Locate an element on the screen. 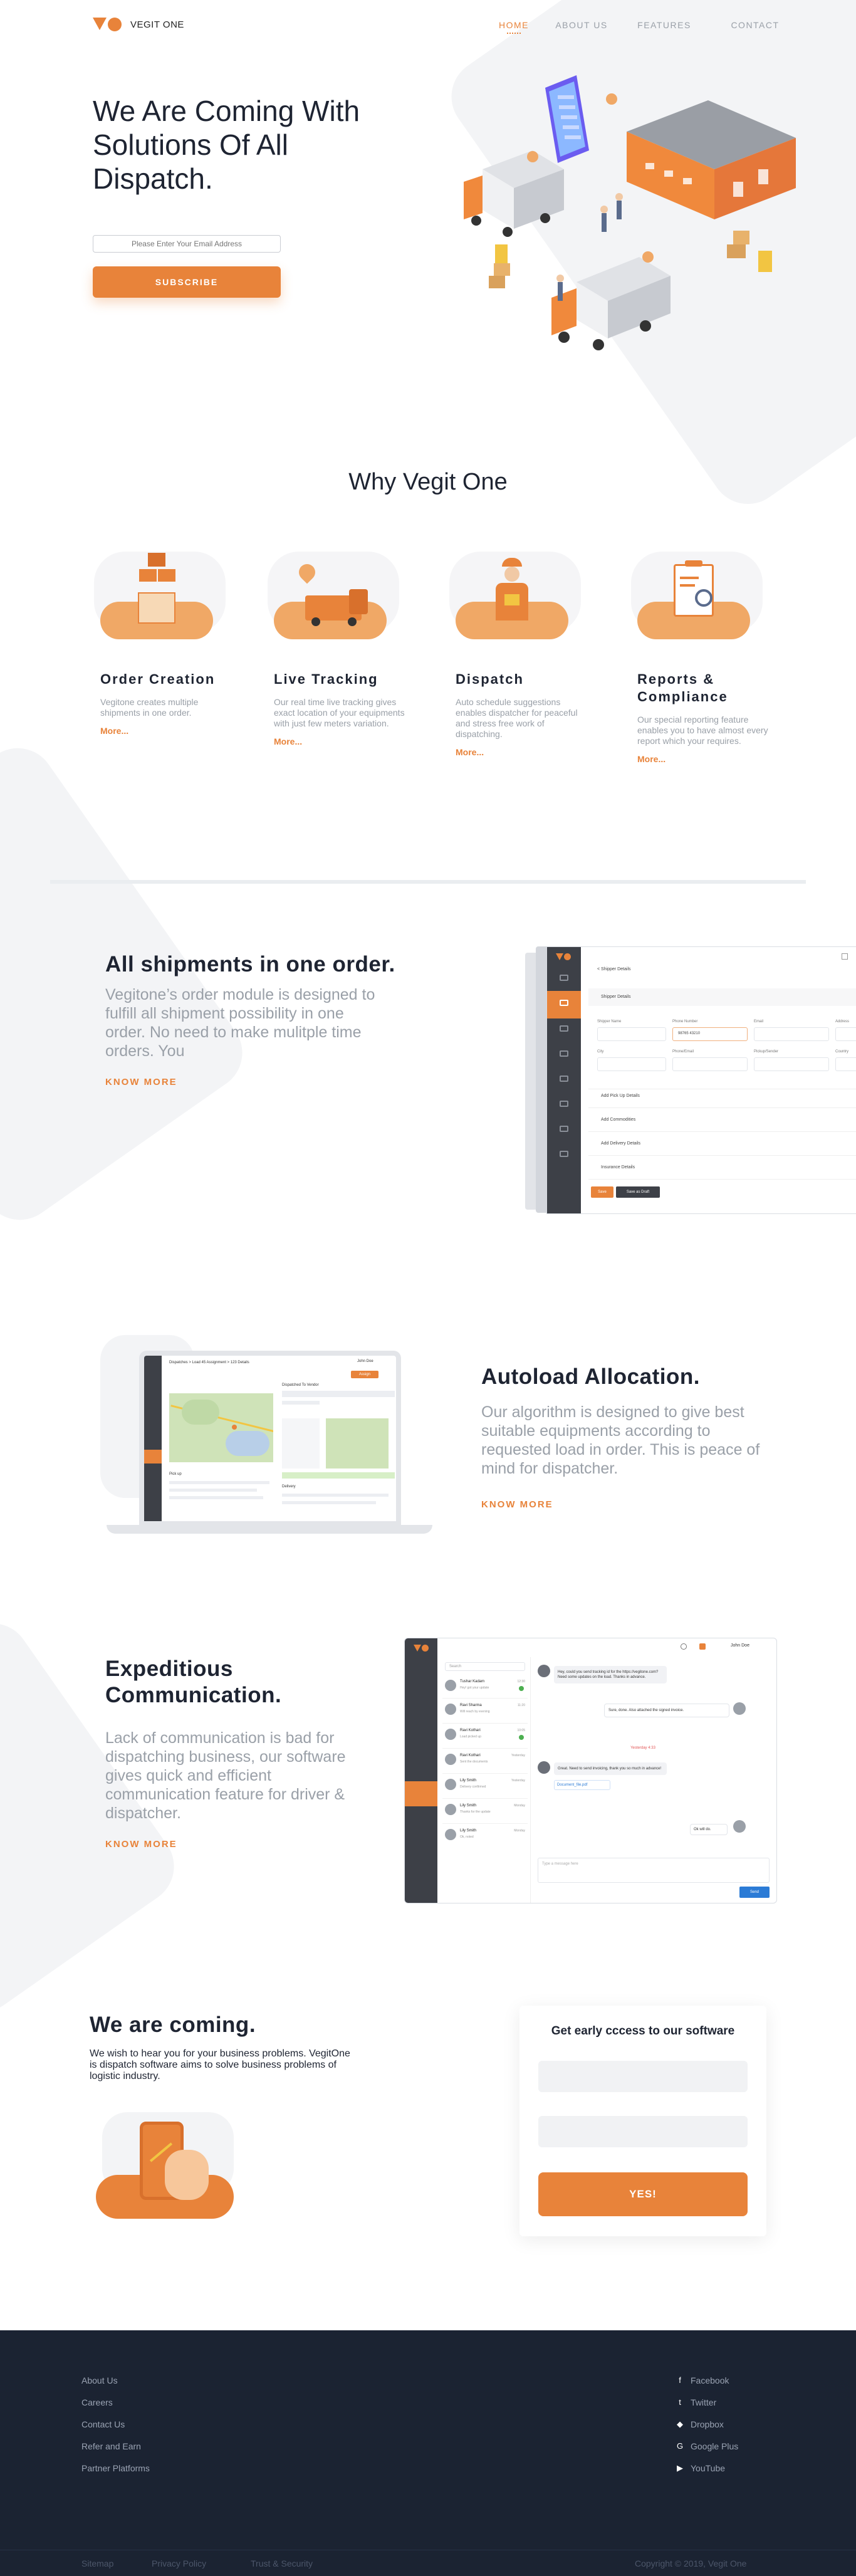  customers-icon is located at coordinates (564, 1104).